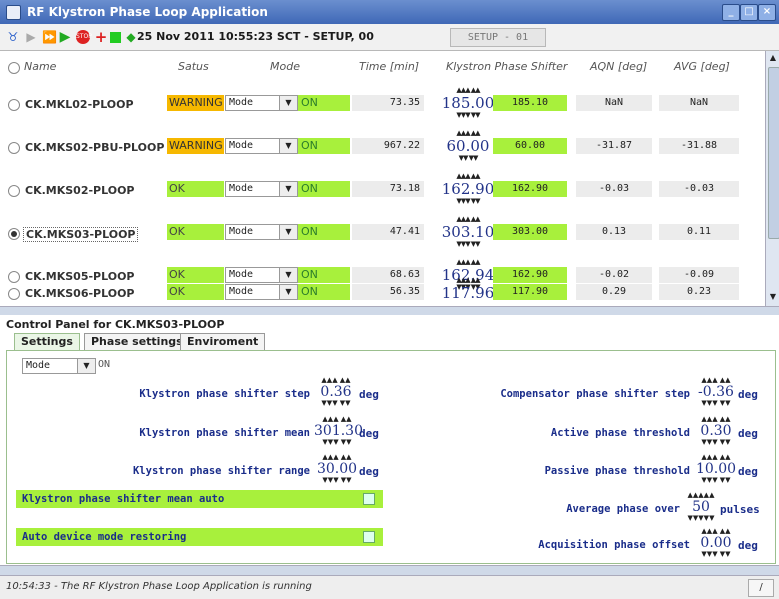  I want to click on param-spinner: ▲▲▲ ▲▲ 0.00 ▼▼▼ ▼▼, so click(716, 543).